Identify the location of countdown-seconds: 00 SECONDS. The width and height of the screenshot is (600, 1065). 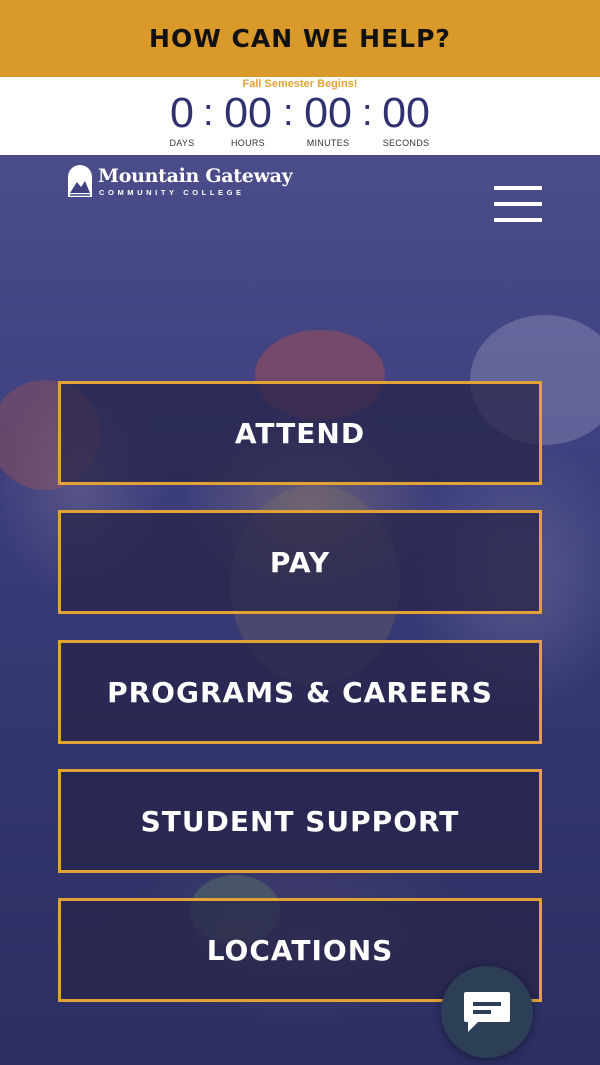
(406, 119).